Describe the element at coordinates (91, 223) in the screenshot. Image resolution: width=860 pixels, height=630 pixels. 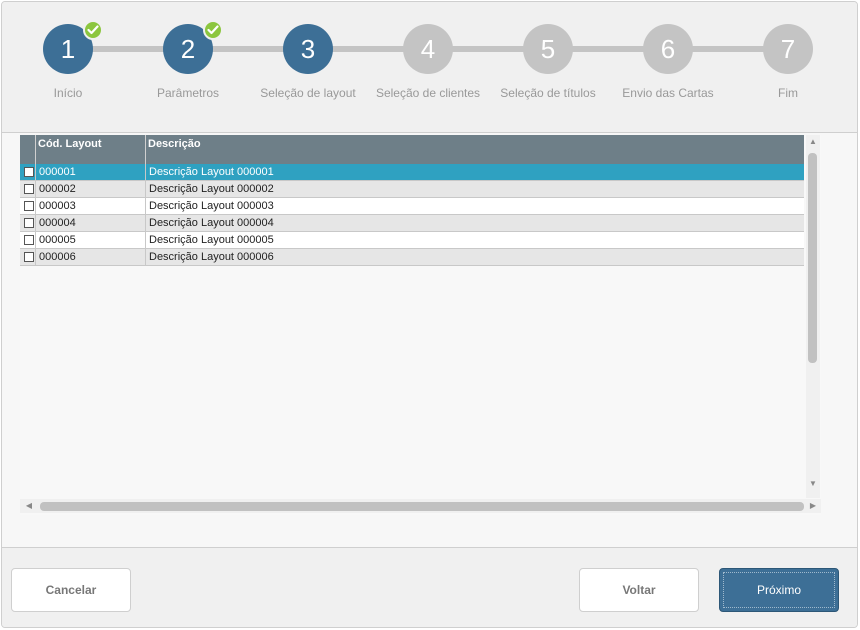
I see `cell-layout-code: 000004` at that location.